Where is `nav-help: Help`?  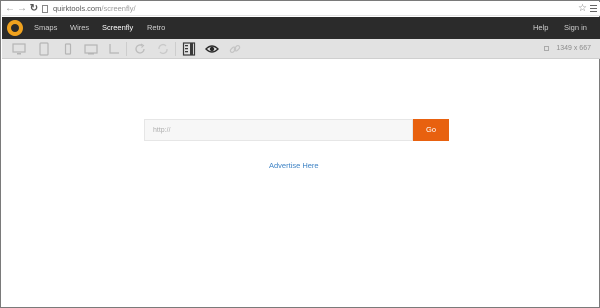
nav-help: Help is located at coordinates (540, 28).